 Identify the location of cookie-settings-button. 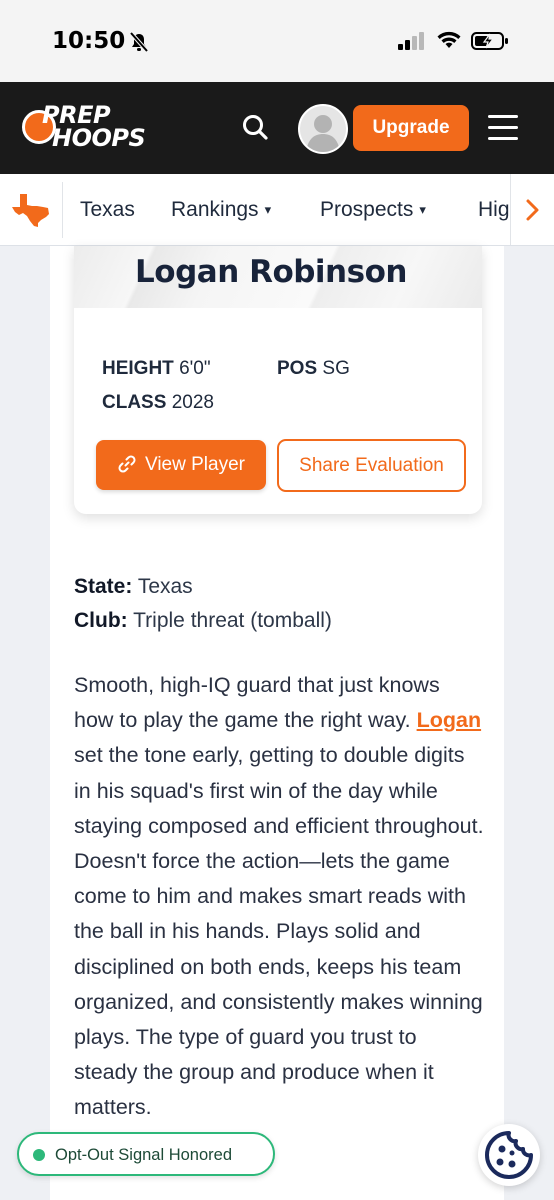
(509, 1155).